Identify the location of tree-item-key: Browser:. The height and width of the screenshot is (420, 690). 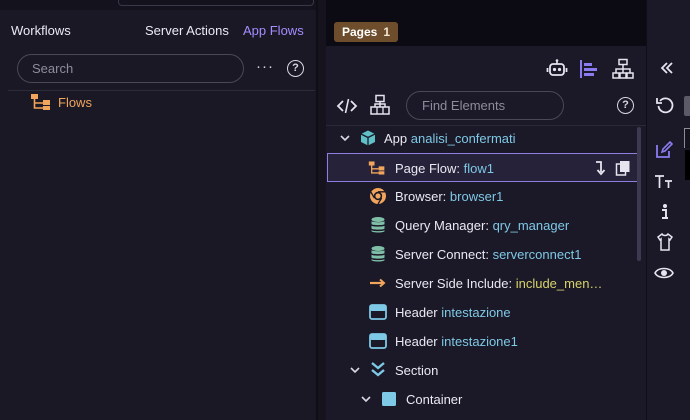
(421, 196).